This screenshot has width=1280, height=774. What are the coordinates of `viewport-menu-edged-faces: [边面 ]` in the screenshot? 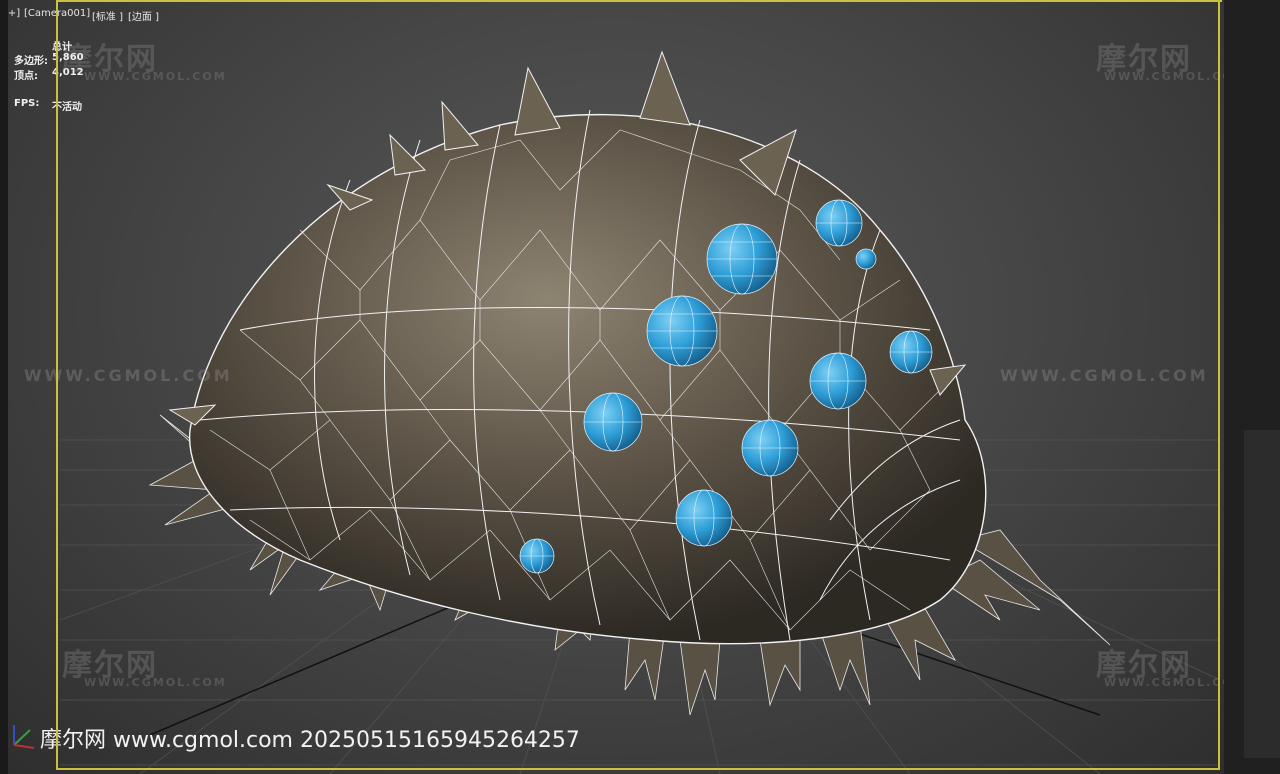 It's located at (143, 15).